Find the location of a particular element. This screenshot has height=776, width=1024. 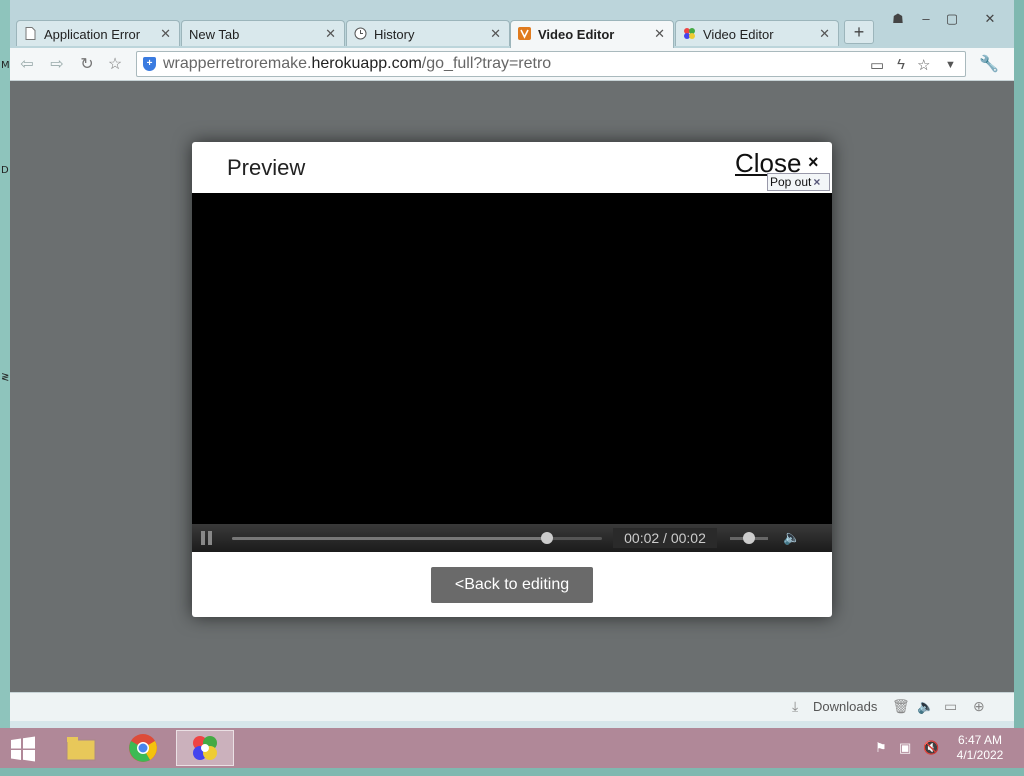

forward-arrow-icon: ⇨ is located at coordinates (57, 65).